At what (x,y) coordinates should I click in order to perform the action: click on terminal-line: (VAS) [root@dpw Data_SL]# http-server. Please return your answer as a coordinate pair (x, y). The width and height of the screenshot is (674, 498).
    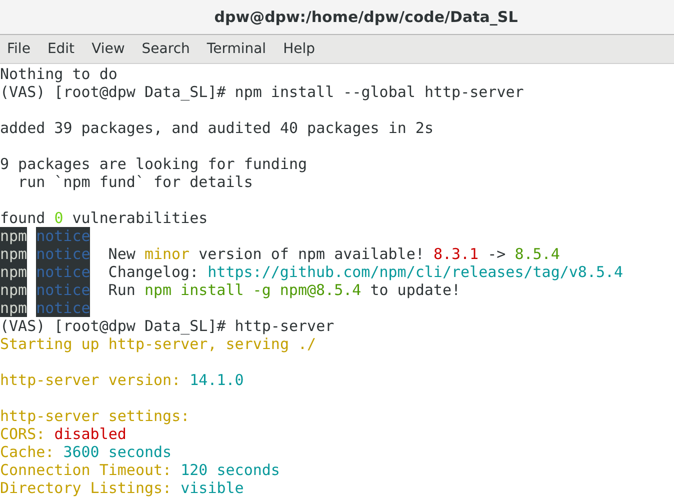
    Looking at the image, I should click on (167, 326).